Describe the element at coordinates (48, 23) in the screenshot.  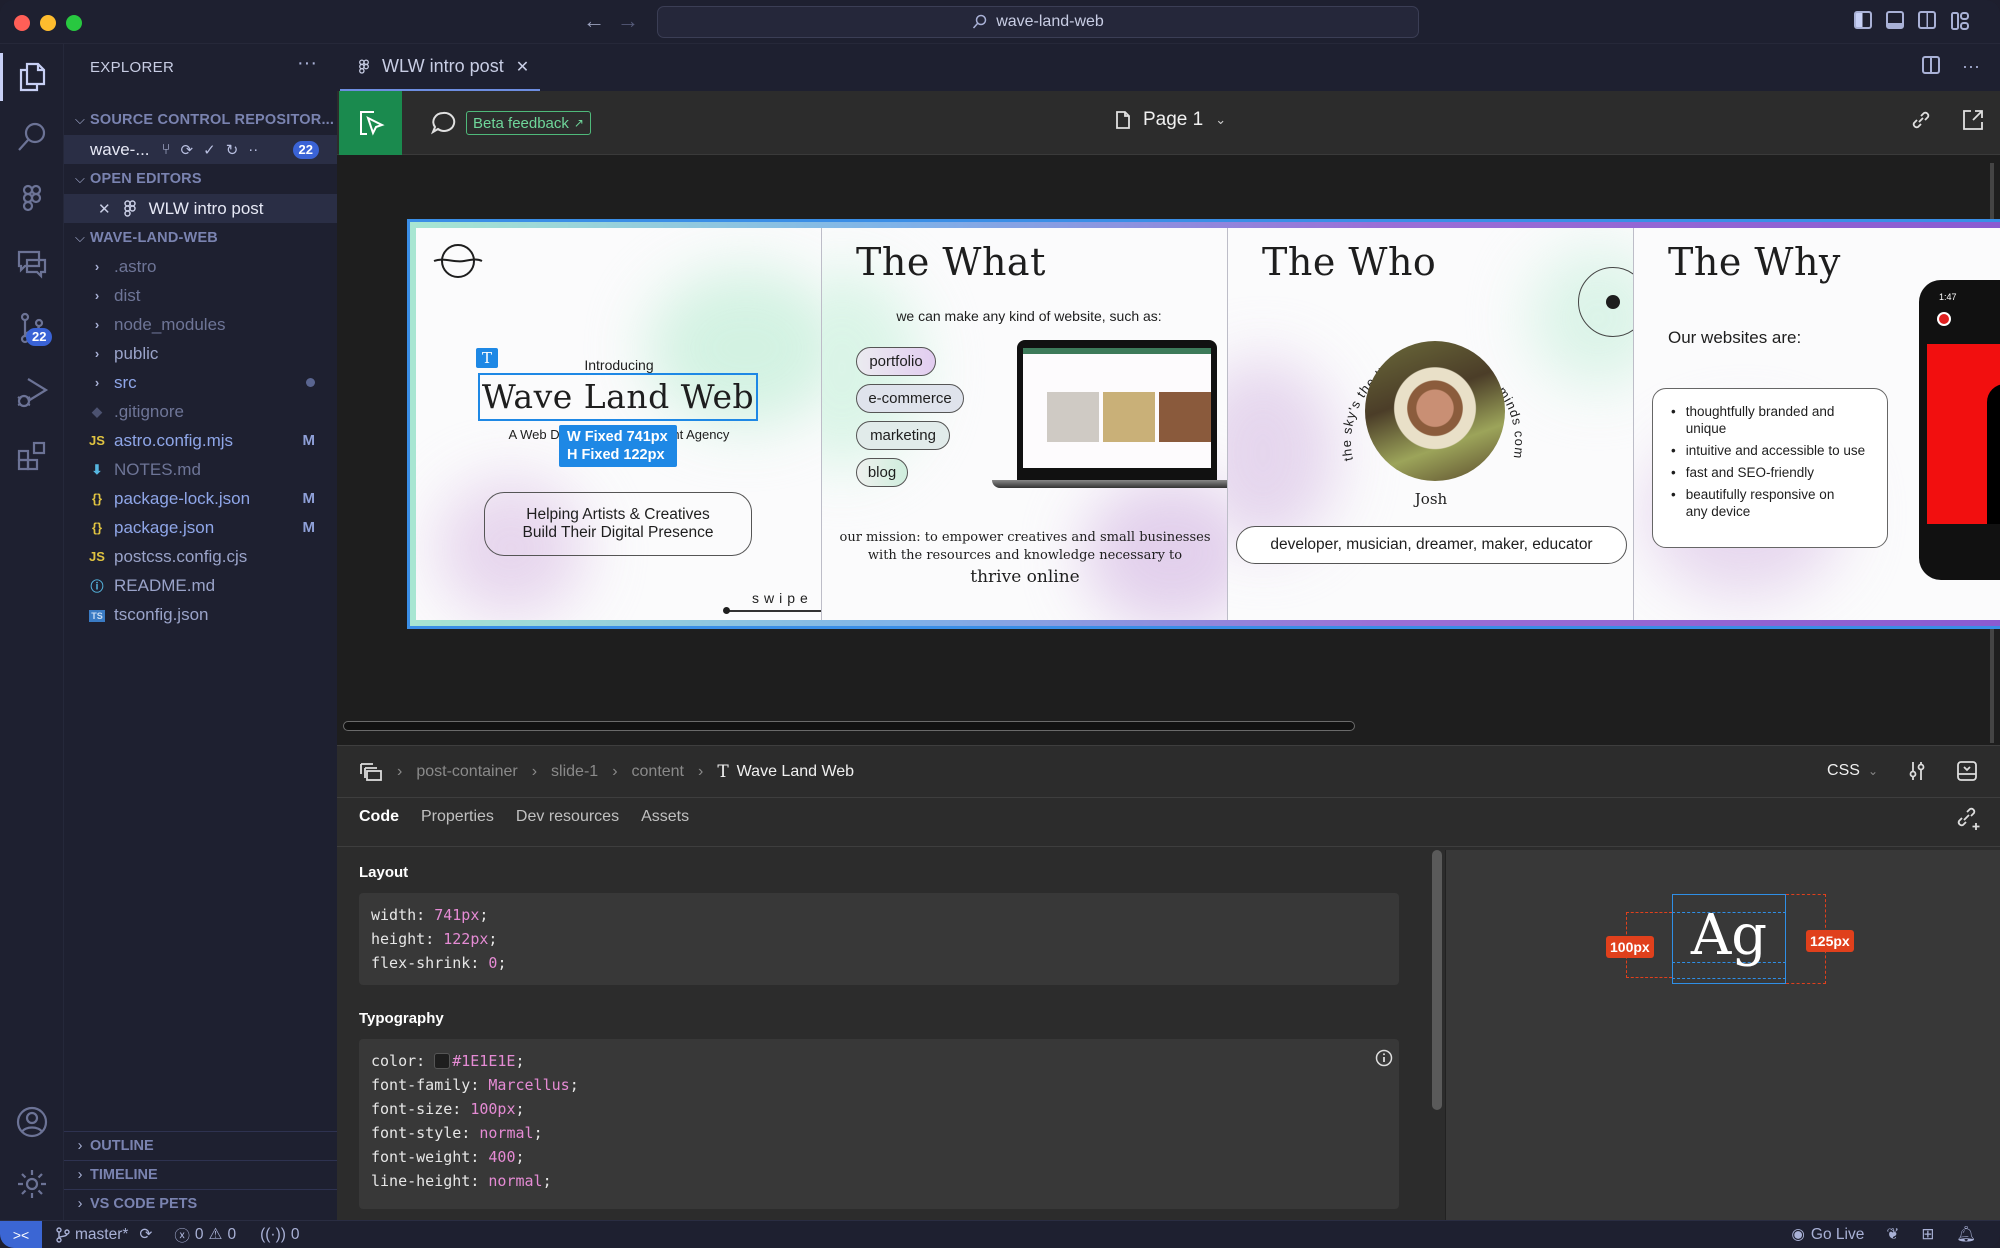
I see `minimize-window-button` at that location.